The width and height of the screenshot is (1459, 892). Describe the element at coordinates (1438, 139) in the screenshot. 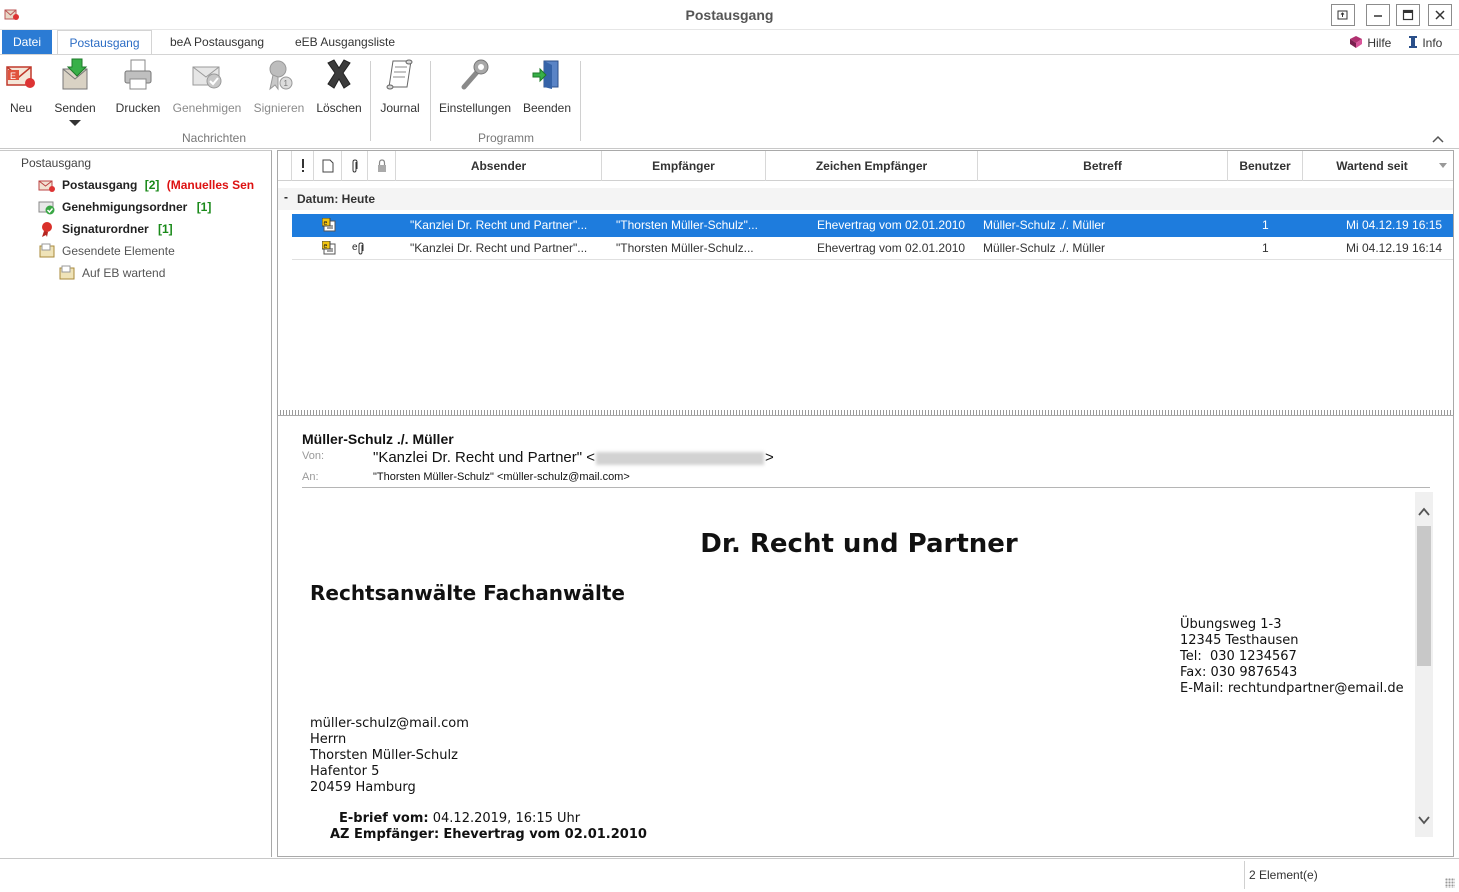

I see `collapse-ribbon-icon` at that location.